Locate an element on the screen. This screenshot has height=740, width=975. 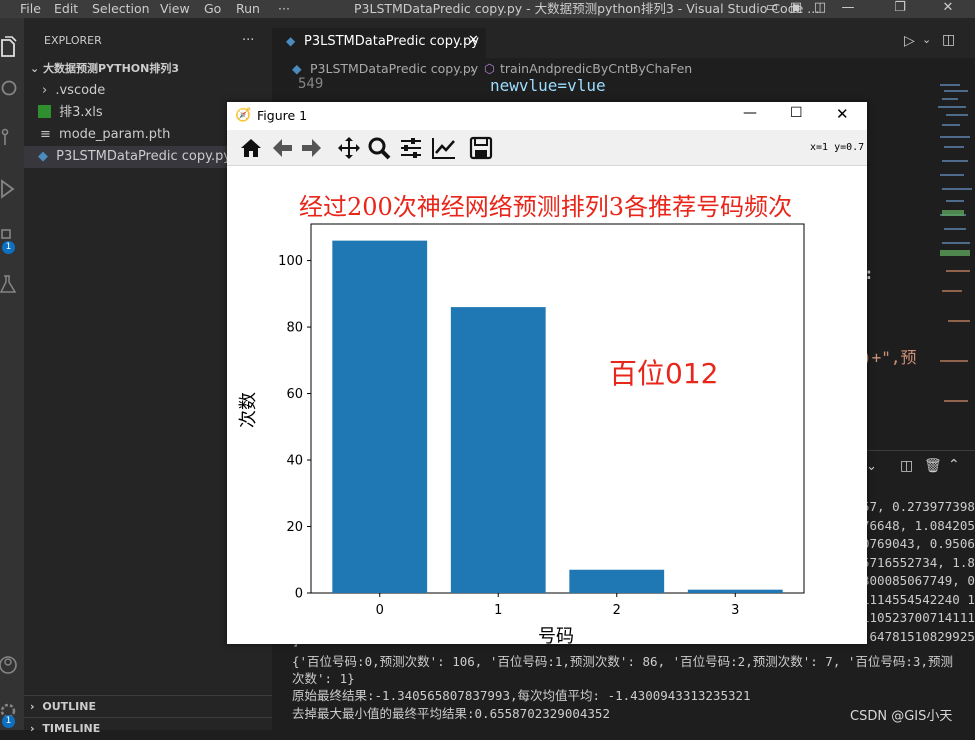
breadcrumb-file: P3LSTMDataPredic copy.py is located at coordinates (394, 68).